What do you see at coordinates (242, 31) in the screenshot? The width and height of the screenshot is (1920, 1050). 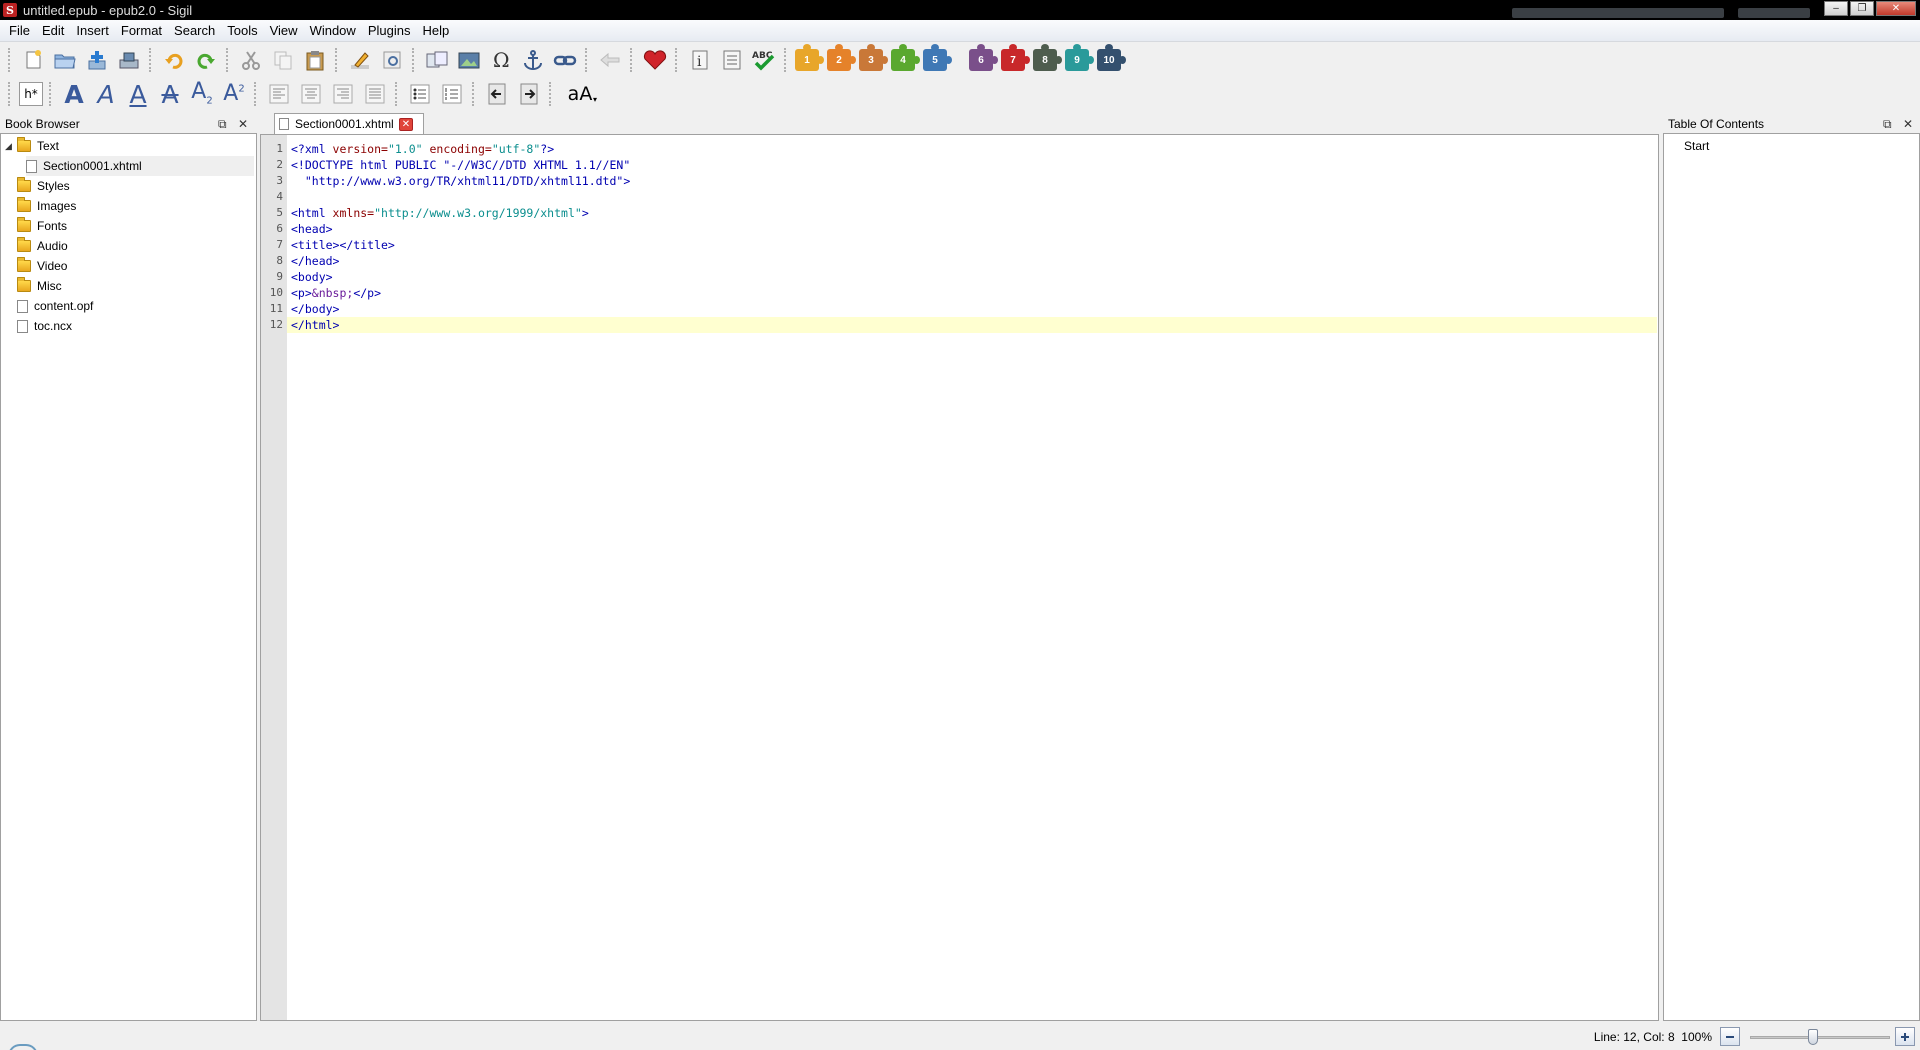 I see `menu-tools: Tools` at bounding box center [242, 31].